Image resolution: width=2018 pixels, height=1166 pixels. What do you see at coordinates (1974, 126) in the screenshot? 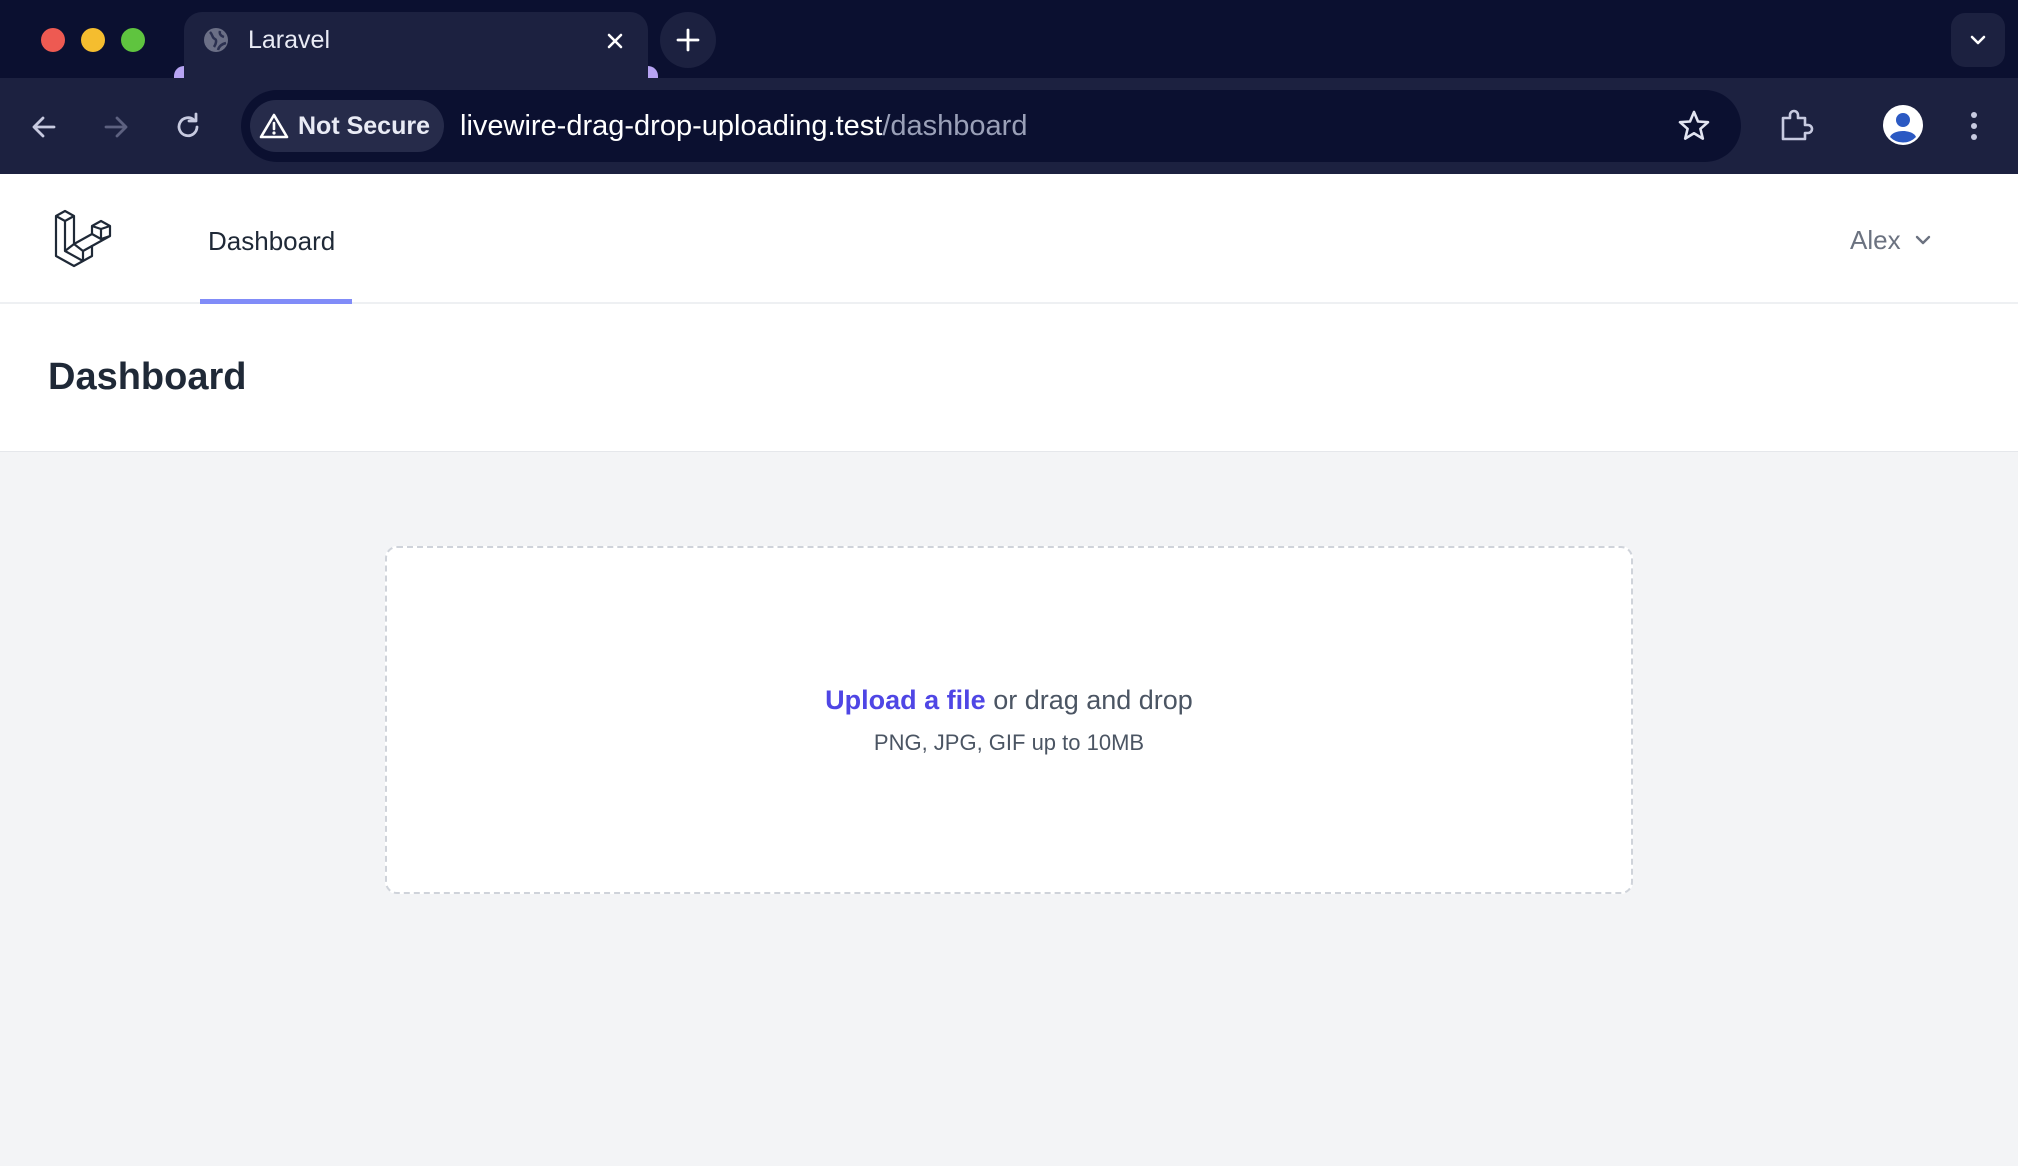
I see `more-vert-icon` at bounding box center [1974, 126].